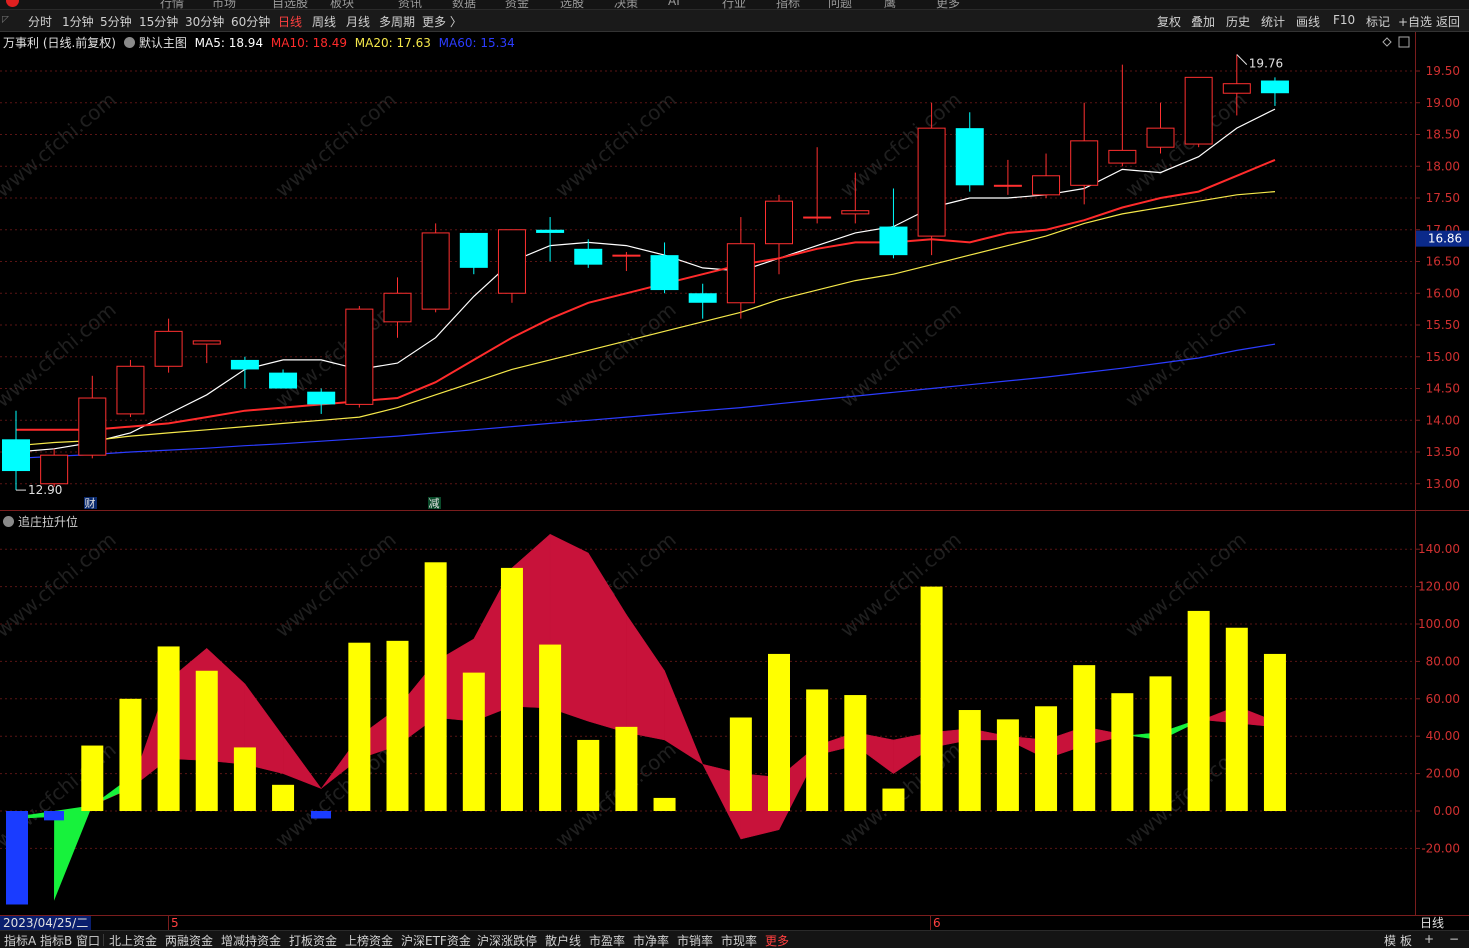 The image size is (1469, 948). I want to click on diamond-icon, so click(1387, 42).